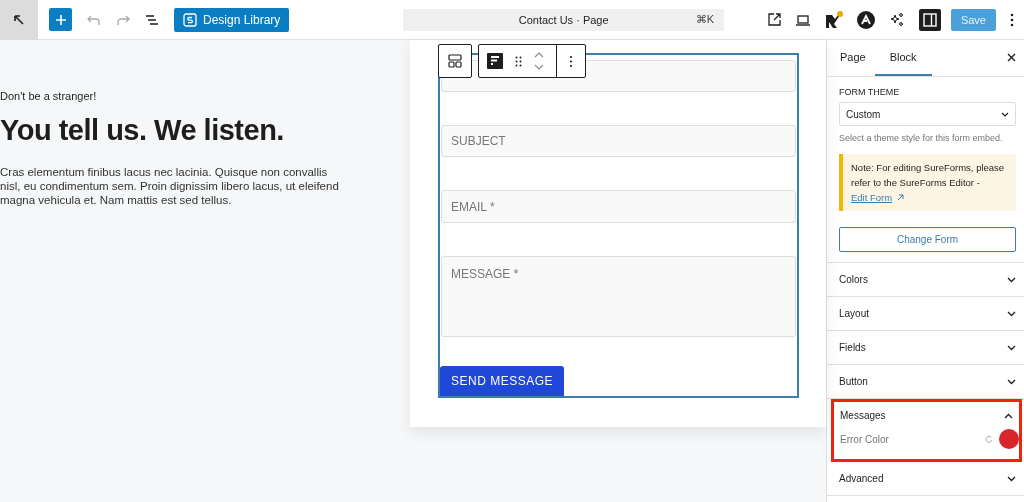 The image size is (1024, 502). I want to click on textarea-field: MESSAGE *, so click(618, 296).